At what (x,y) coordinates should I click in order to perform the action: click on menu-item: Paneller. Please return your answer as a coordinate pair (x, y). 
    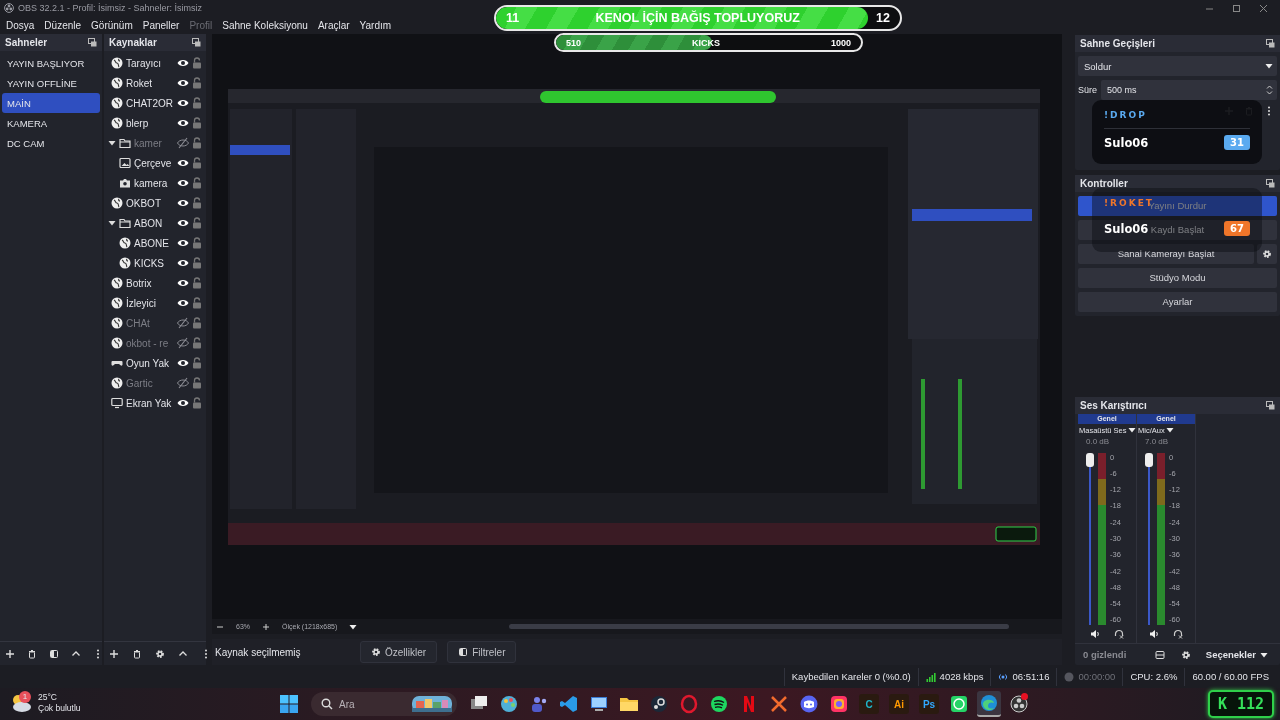
    Looking at the image, I should click on (161, 25).